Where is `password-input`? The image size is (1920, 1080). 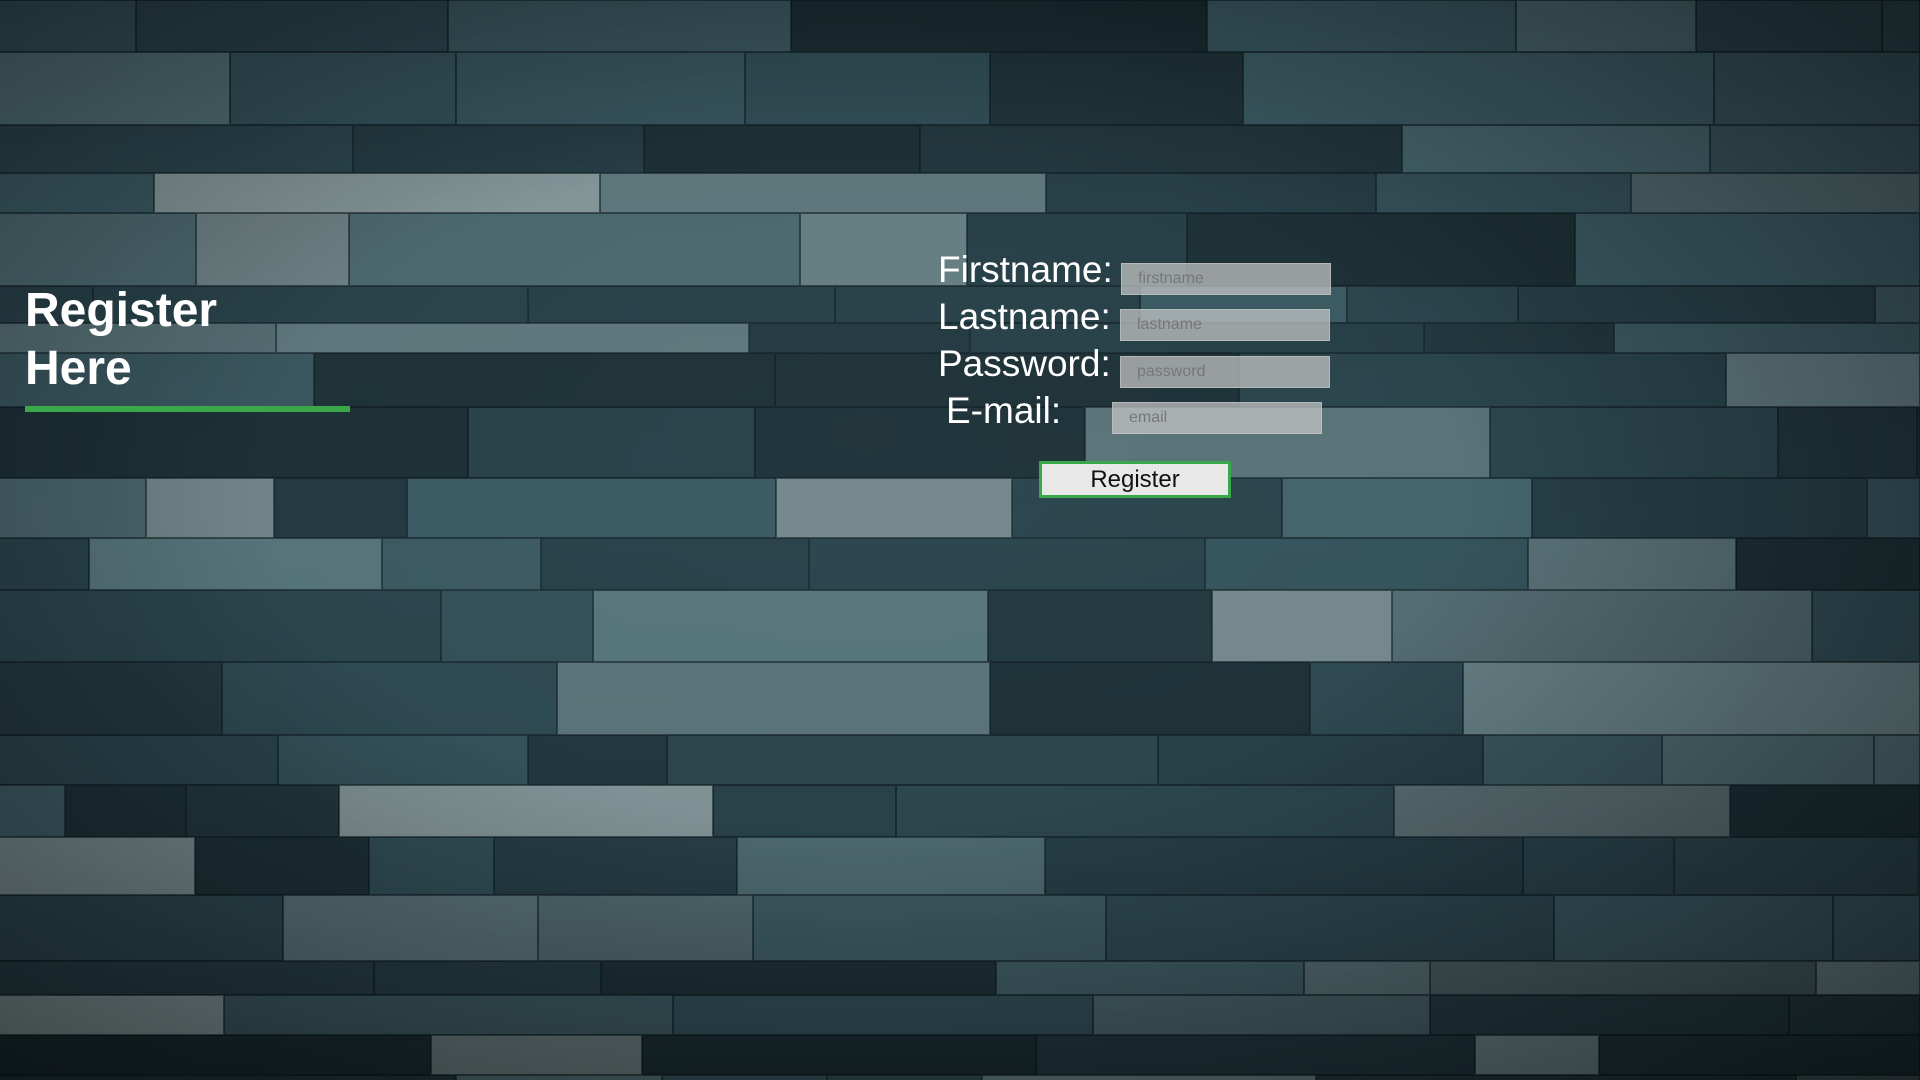 password-input is located at coordinates (1225, 372).